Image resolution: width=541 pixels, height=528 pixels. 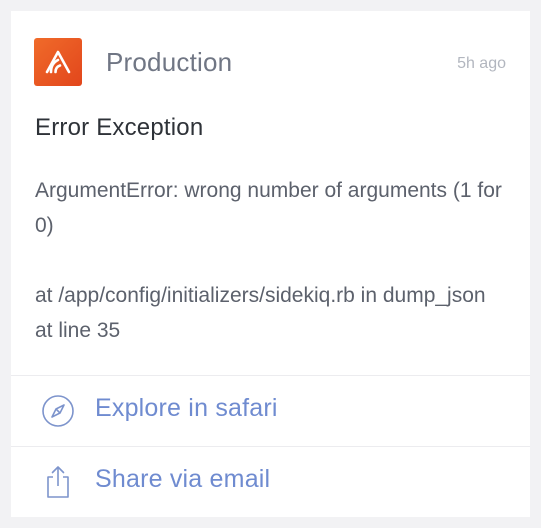 I want to click on error-title: Error Exception, so click(x=119, y=127).